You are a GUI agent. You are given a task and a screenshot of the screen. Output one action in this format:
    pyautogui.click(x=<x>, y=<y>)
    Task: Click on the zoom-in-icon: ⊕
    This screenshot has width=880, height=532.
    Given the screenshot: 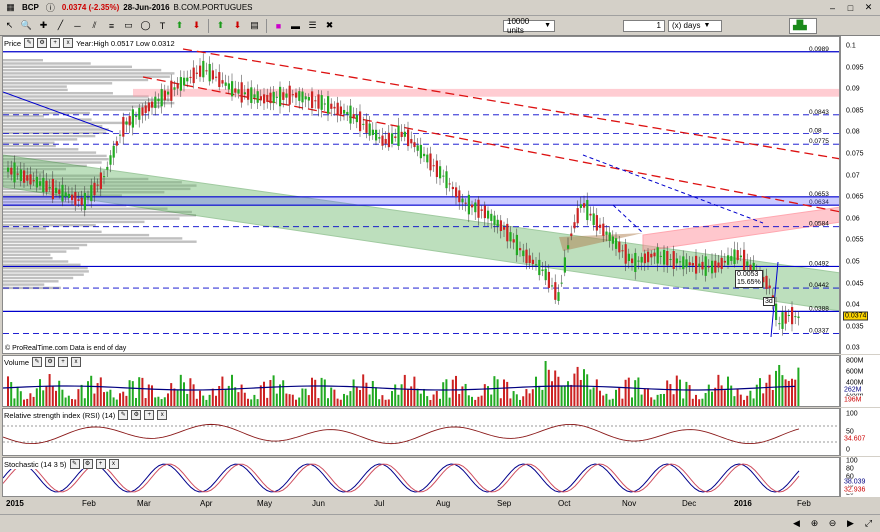 What is the action you would take?
    pyautogui.click(x=814, y=523)
    